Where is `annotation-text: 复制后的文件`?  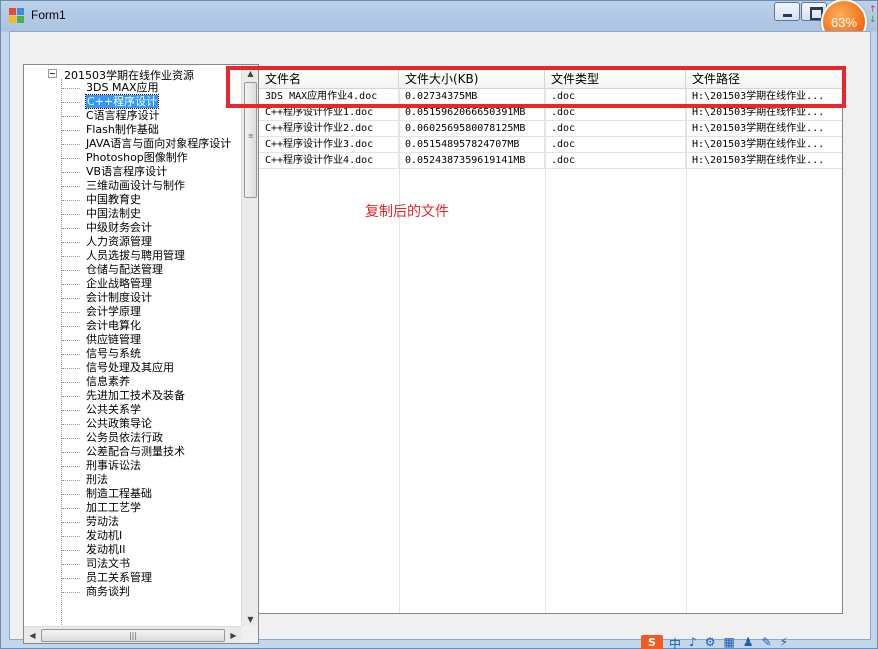 annotation-text: 复制后的文件 is located at coordinates (407, 212).